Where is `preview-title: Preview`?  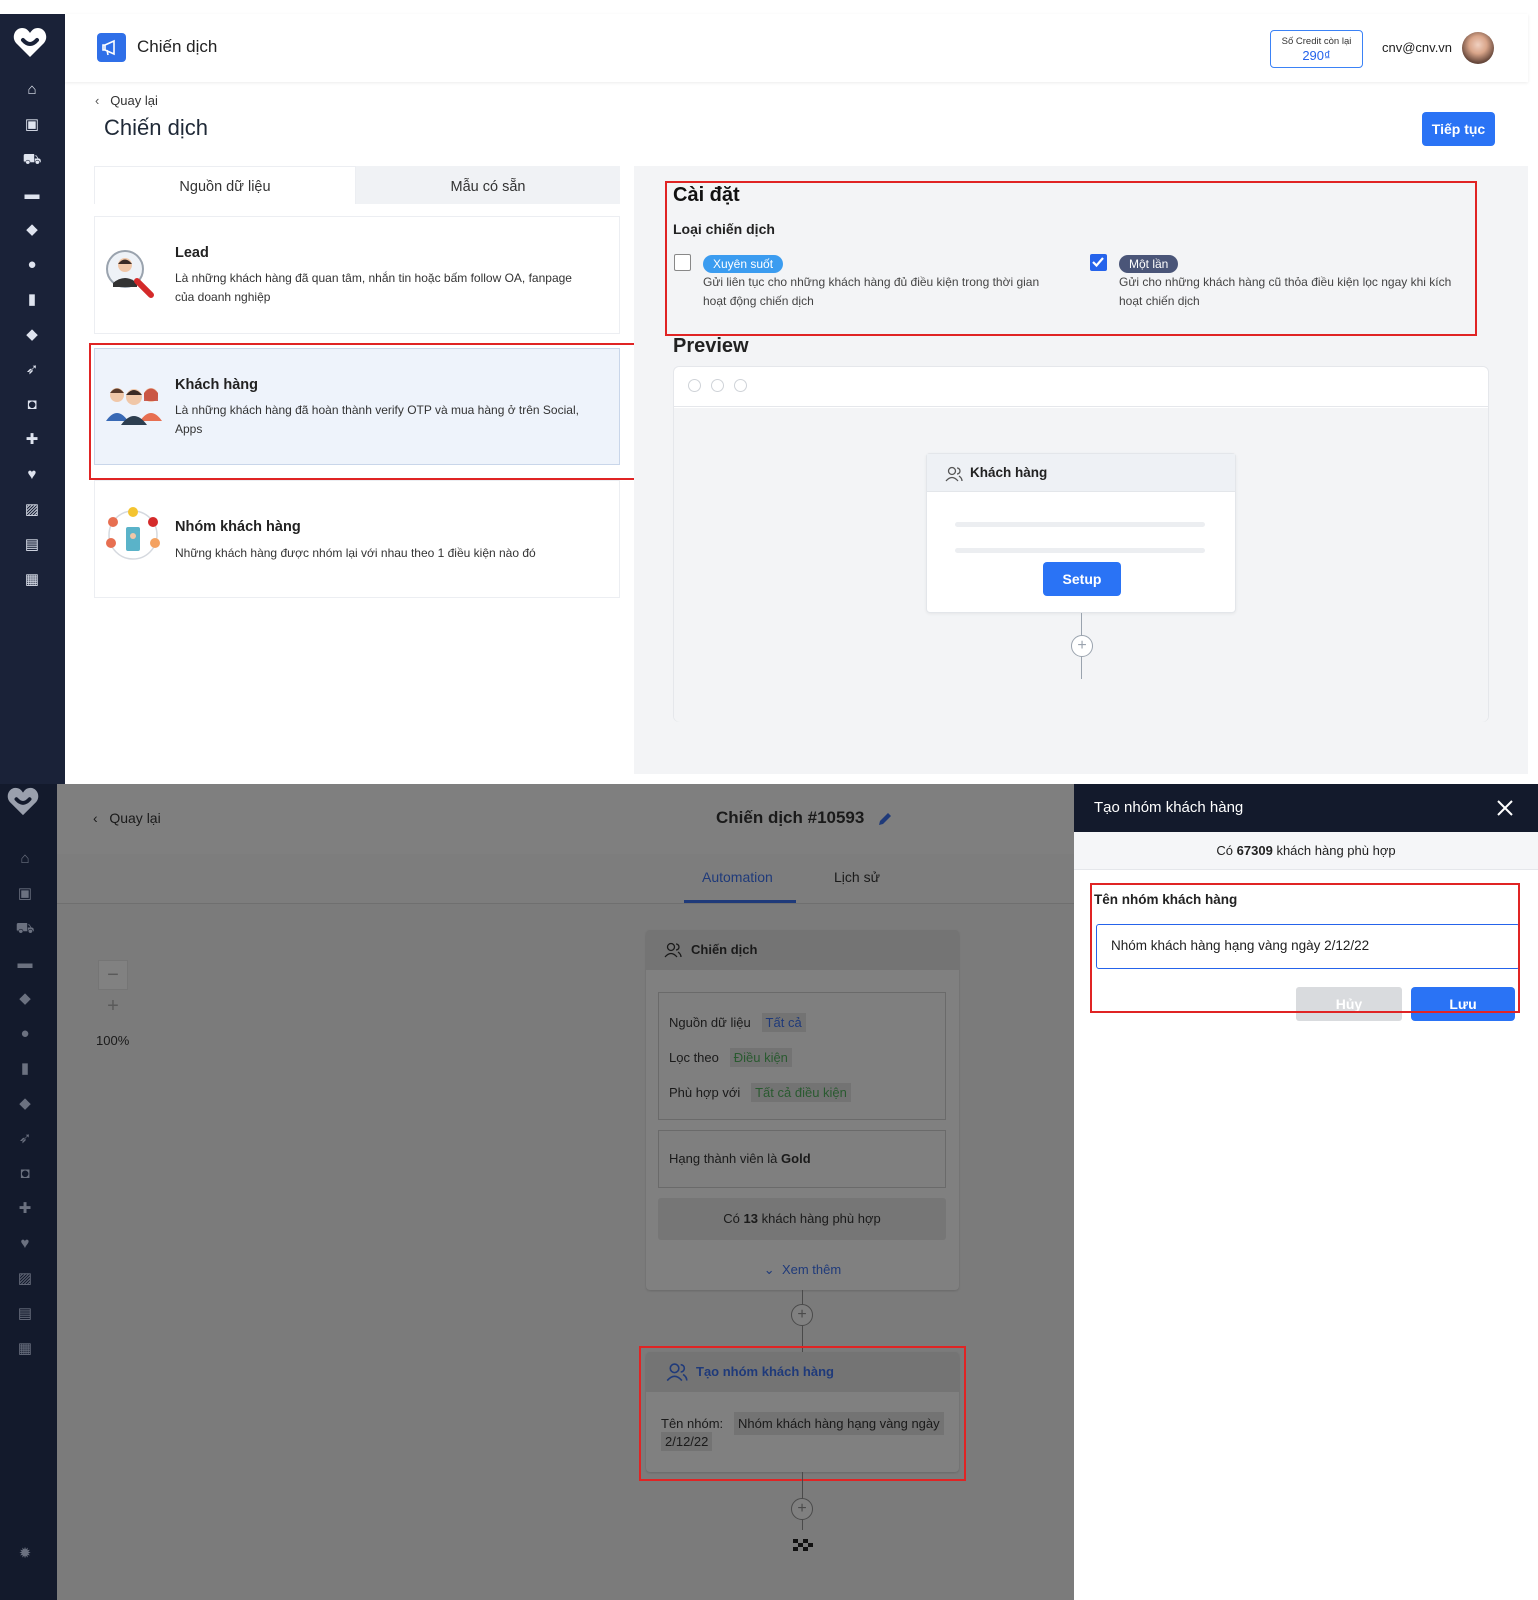 preview-title: Preview is located at coordinates (711, 346).